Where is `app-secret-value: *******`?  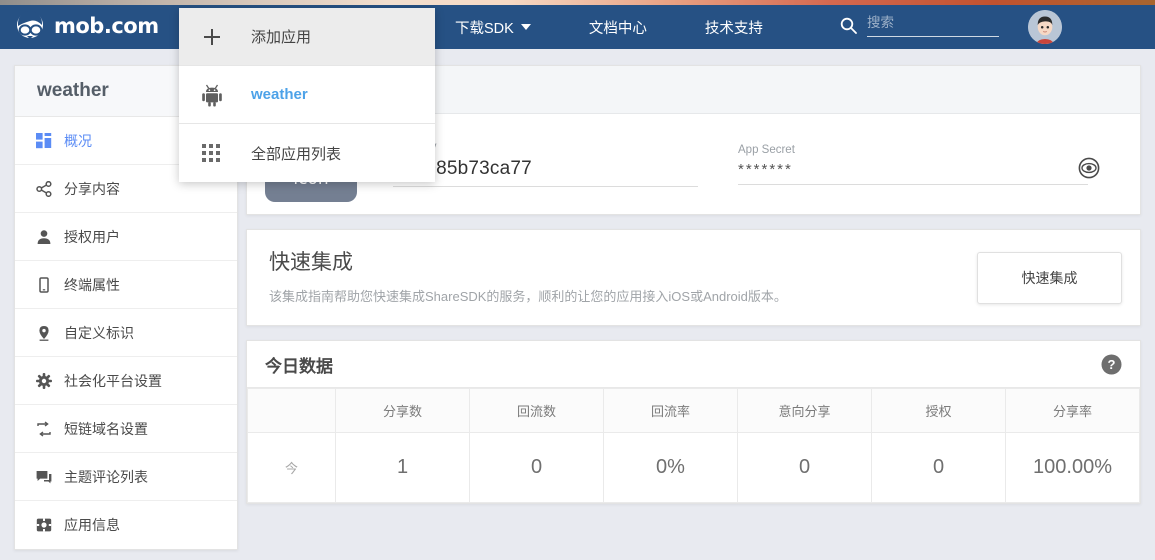
app-secret-value: ******* is located at coordinates (913, 173).